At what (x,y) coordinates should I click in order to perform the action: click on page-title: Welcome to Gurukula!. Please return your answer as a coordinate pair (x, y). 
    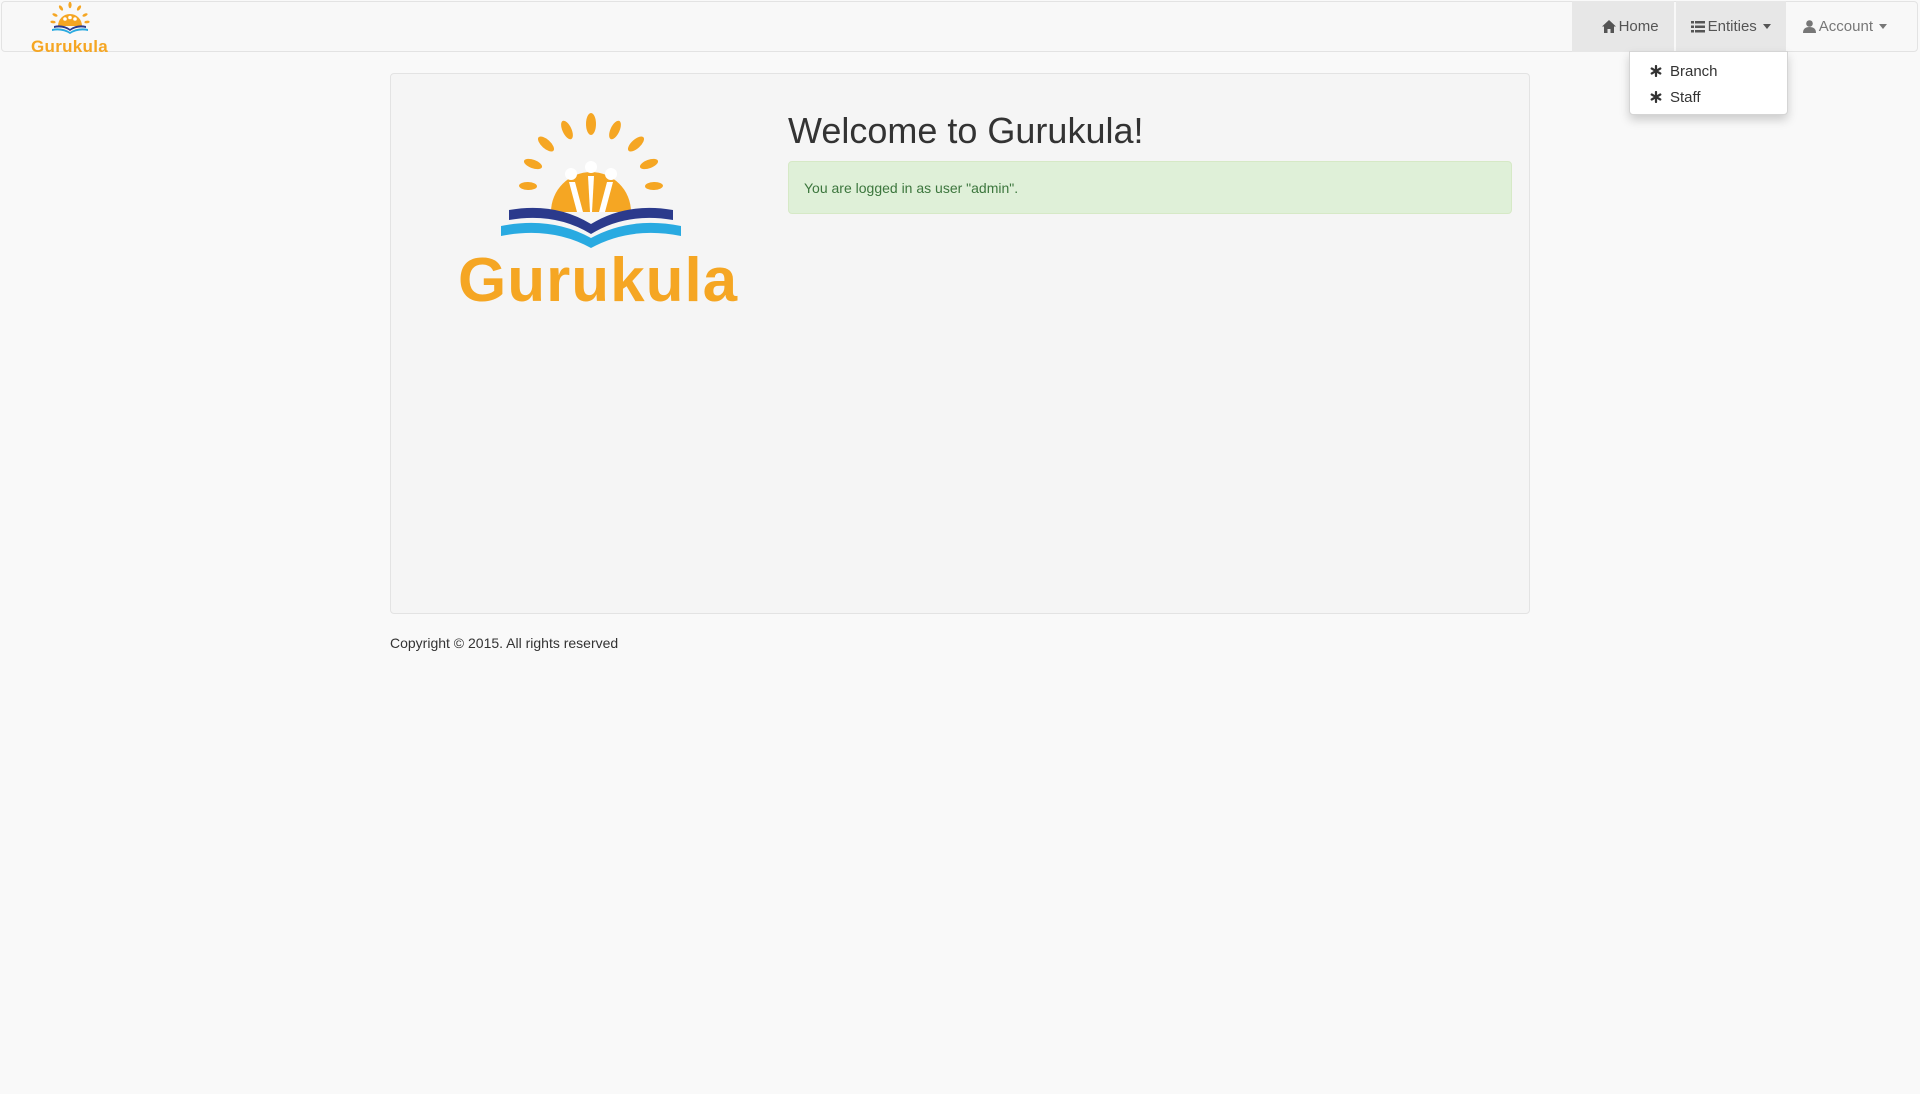
    Looking at the image, I should click on (966, 130).